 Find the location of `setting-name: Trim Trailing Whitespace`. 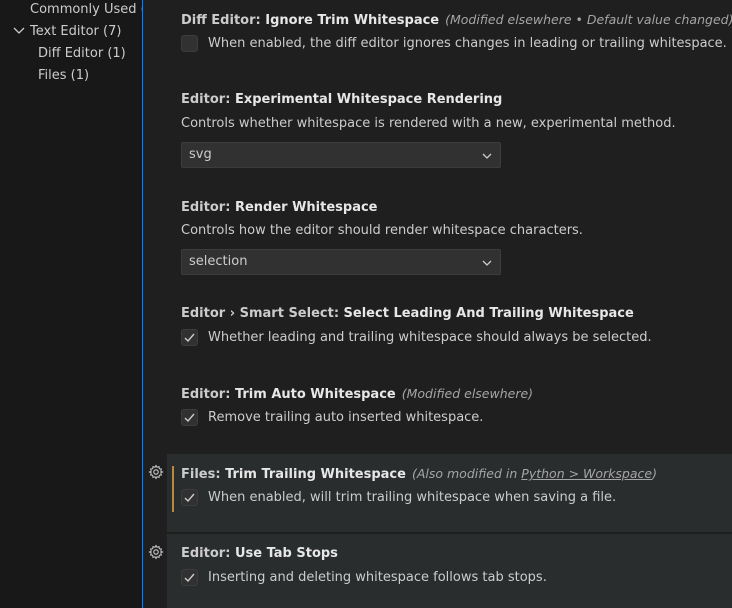

setting-name: Trim Trailing Whitespace is located at coordinates (315, 474).